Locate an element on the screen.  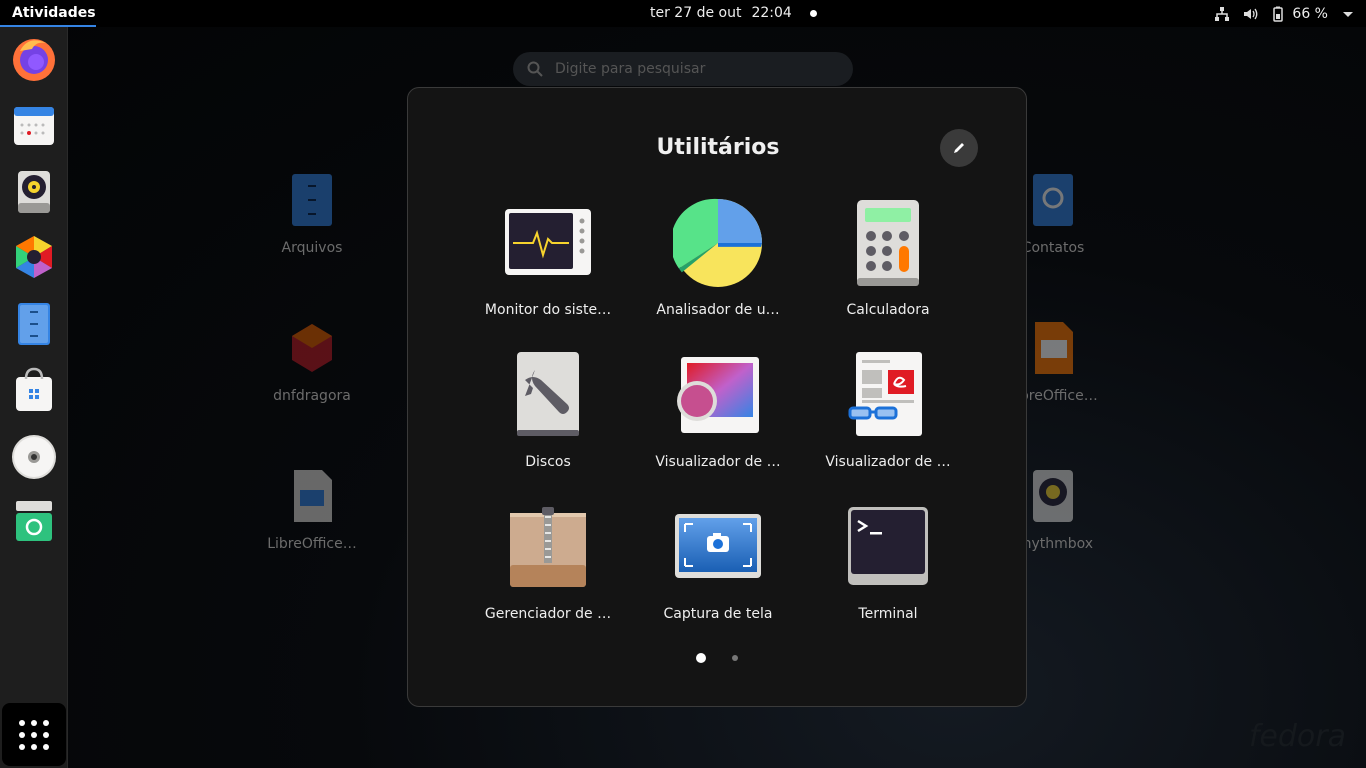
app-label: Discos is located at coordinates (548, 462).